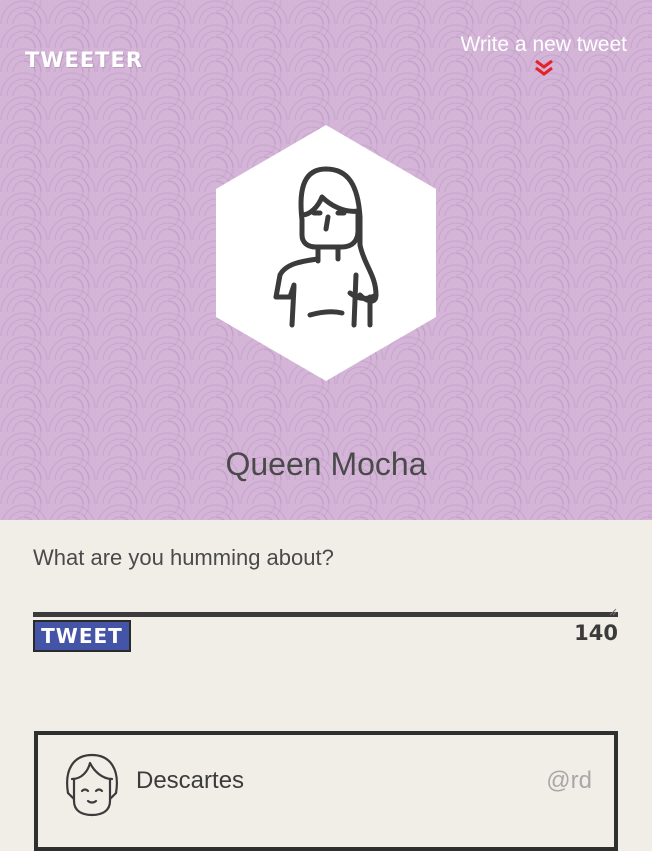 Image resolution: width=652 pixels, height=851 pixels. I want to click on tweet-input, so click(325, 596).